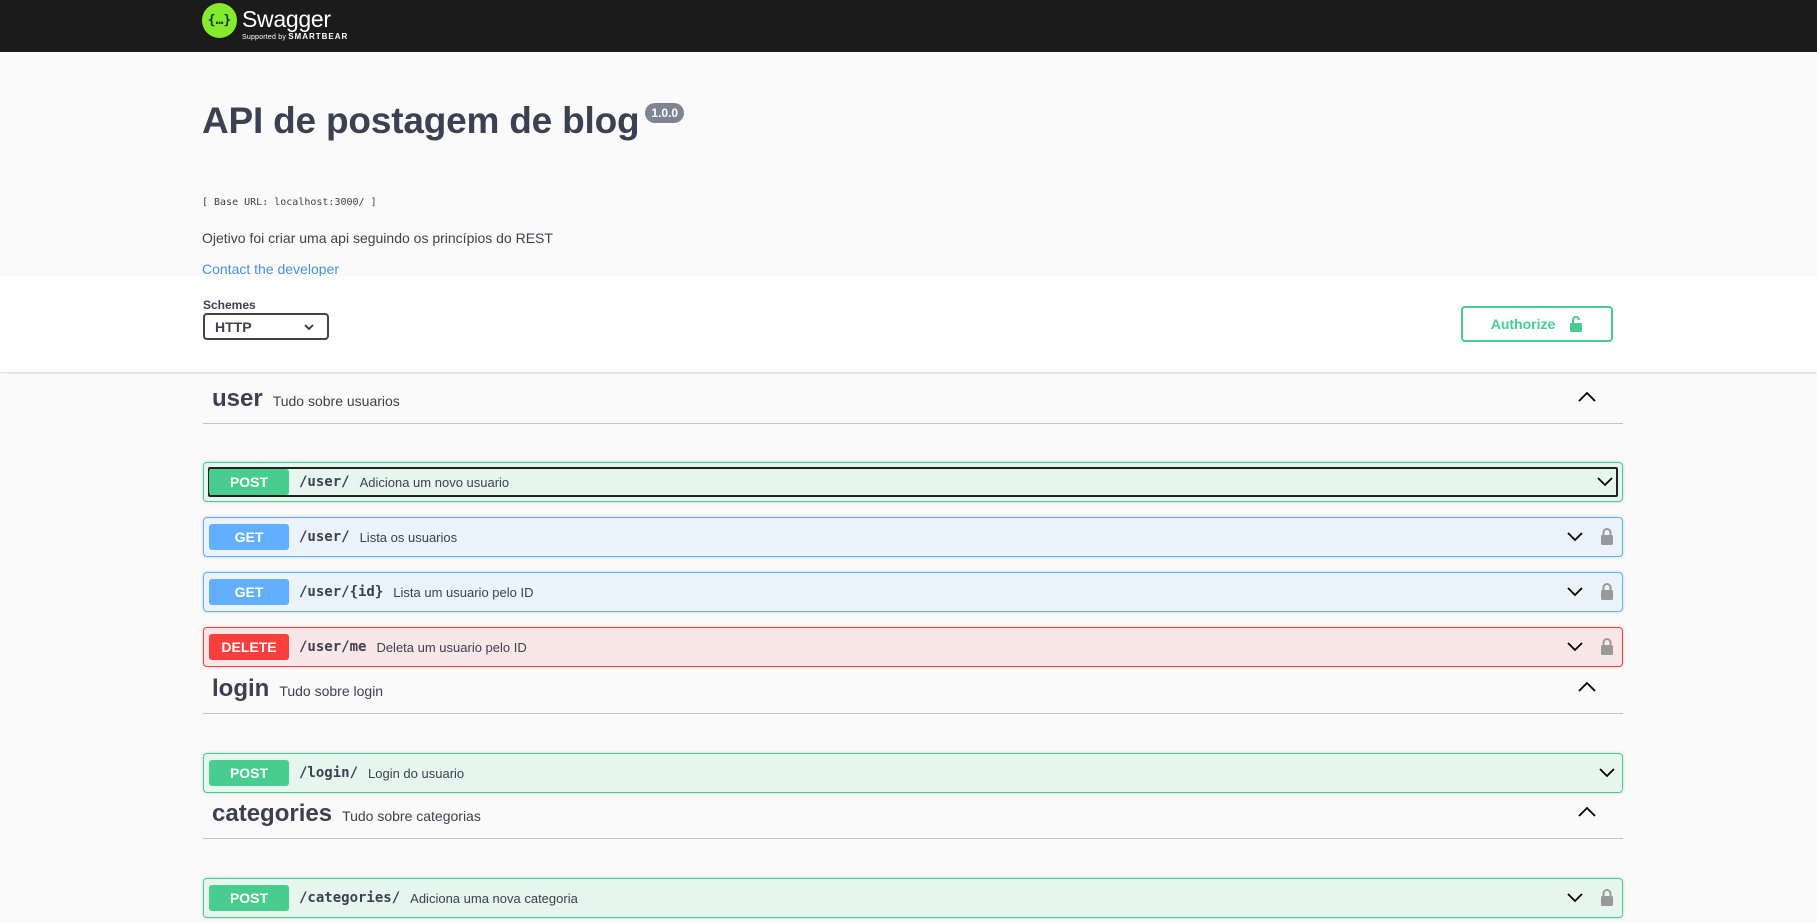 Image resolution: width=1817 pixels, height=923 pixels. What do you see at coordinates (913, 689) in the screenshot?
I see `tag-header-login: login Tudo sobre login` at bounding box center [913, 689].